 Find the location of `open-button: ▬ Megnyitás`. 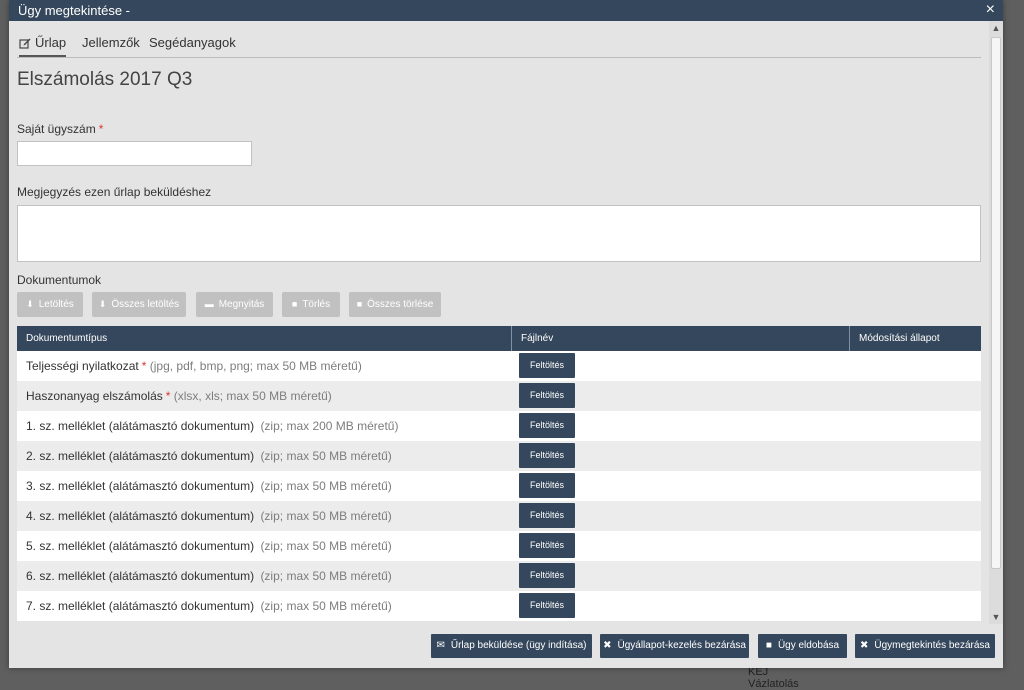

open-button: ▬ Megnyitás is located at coordinates (234, 304).